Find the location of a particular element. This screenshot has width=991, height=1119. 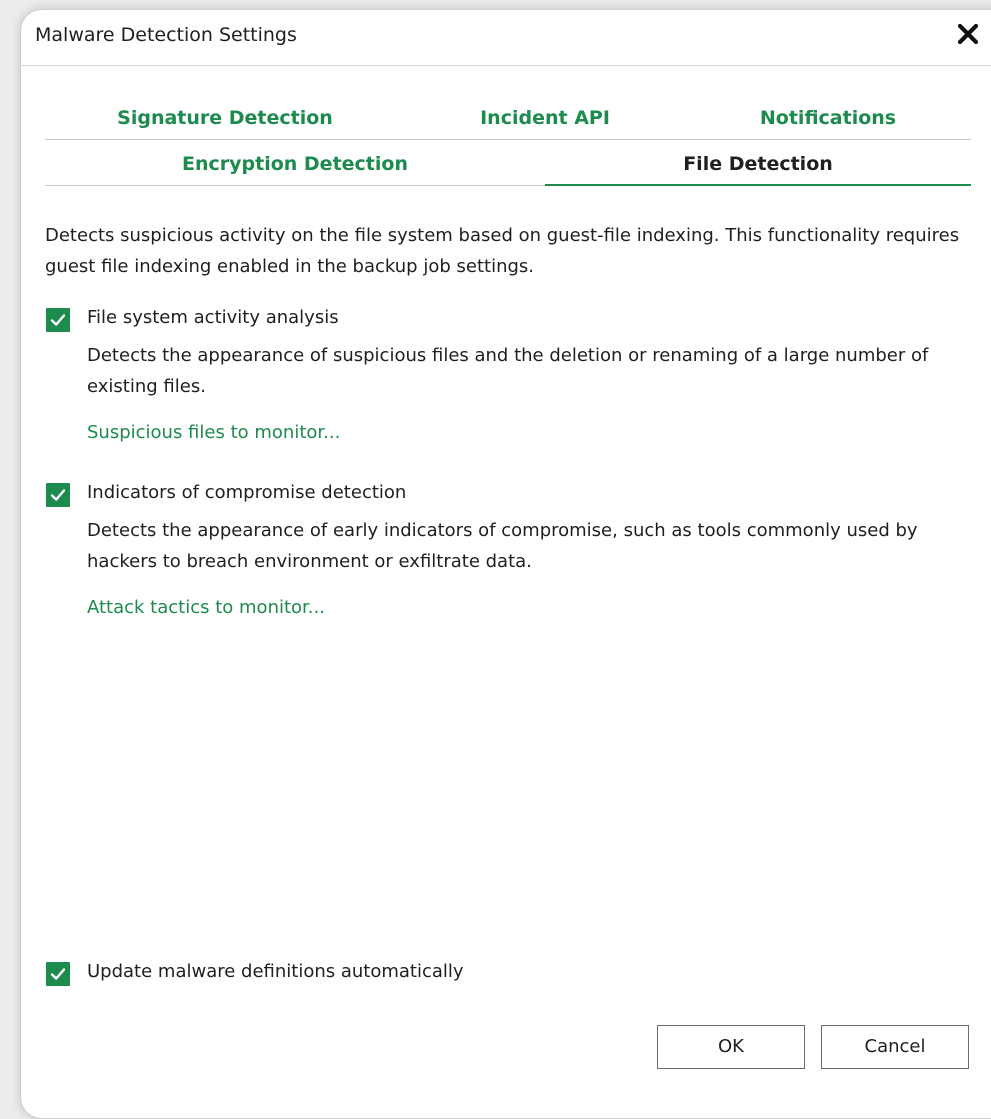

tab-file-detection: File Detection is located at coordinates (758, 164).